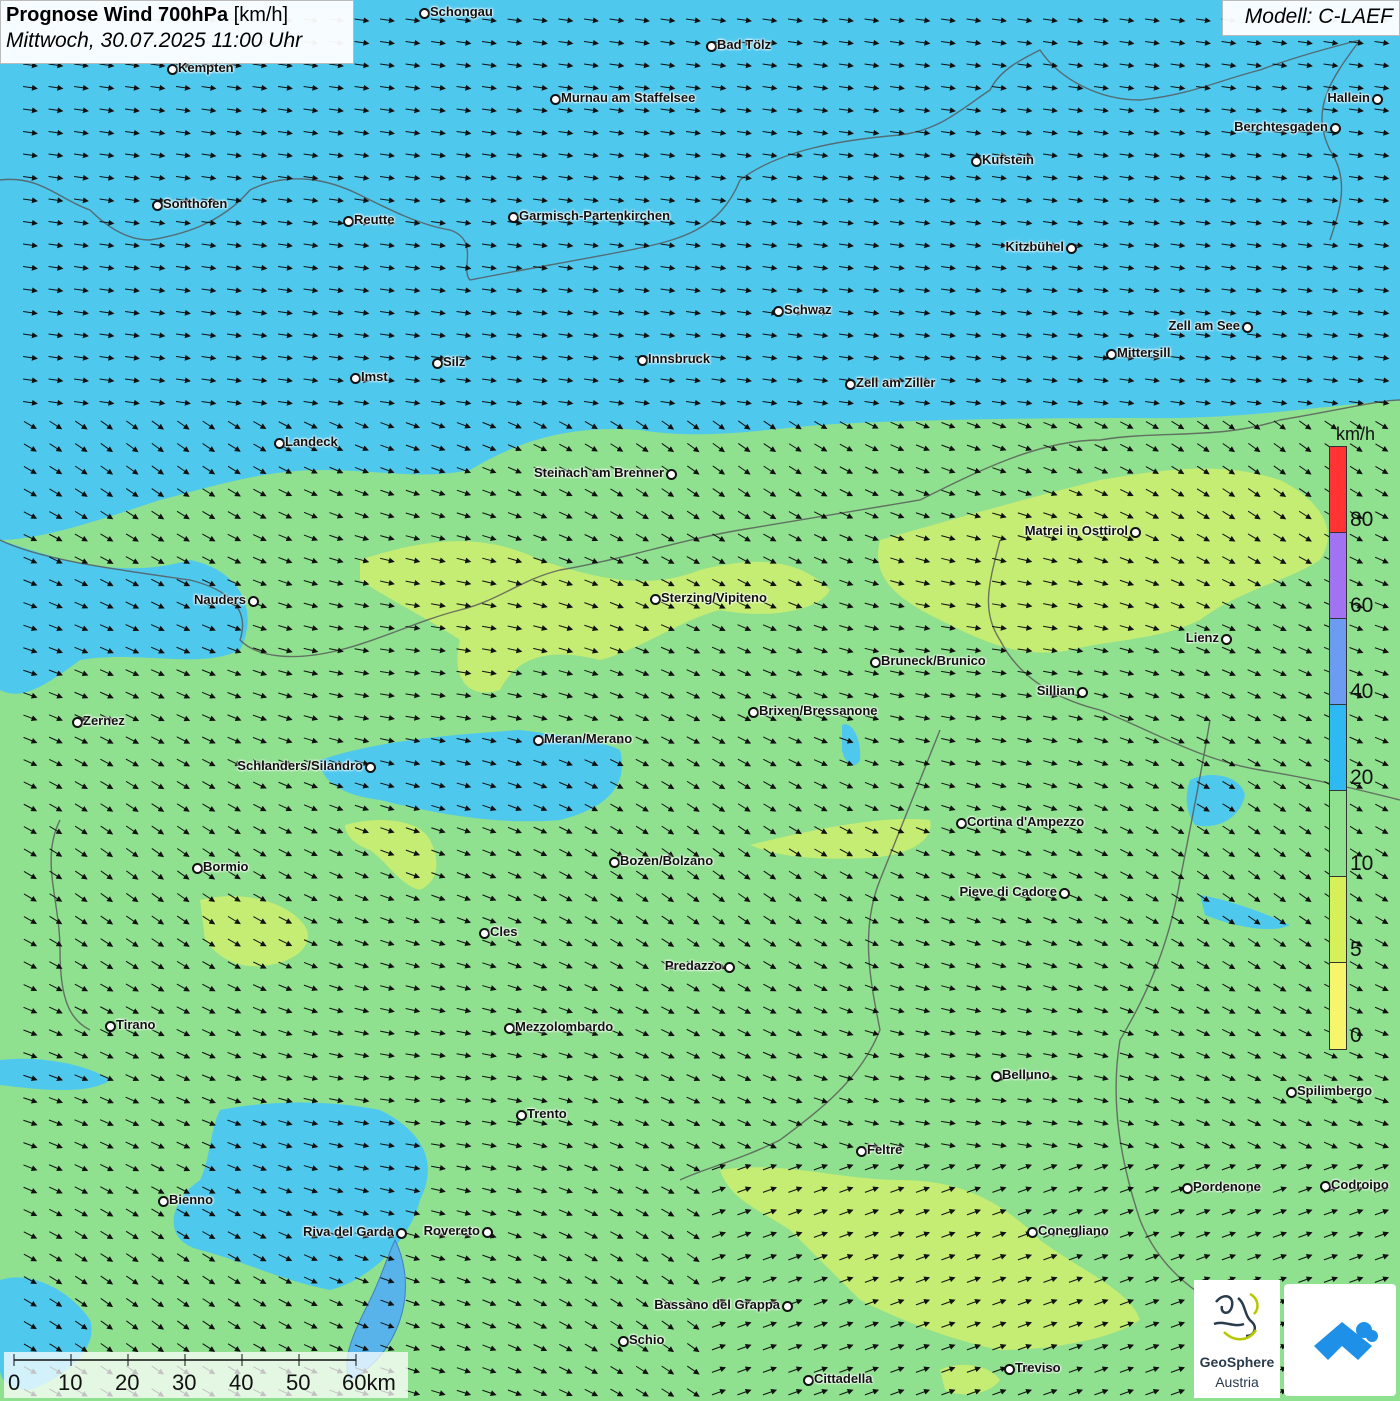 Image resolution: width=1400 pixels, height=1401 pixels. Describe the element at coordinates (1362, 605) in the screenshot. I see `legend-label-60: 60` at that location.